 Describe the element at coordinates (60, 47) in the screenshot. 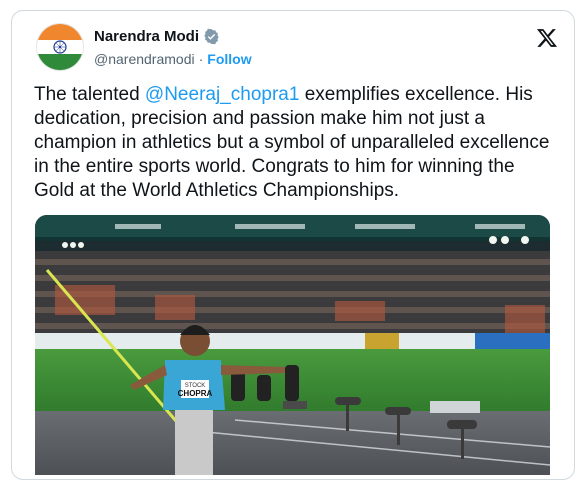

I see `author-avatar` at that location.